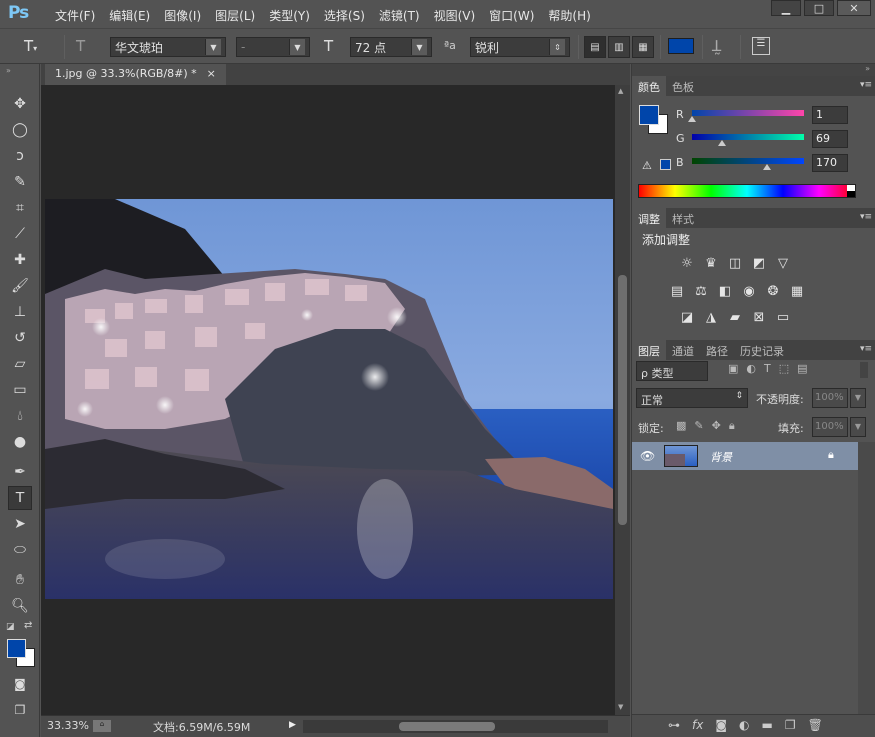  I want to click on foreground-color-swatch, so click(16, 648).